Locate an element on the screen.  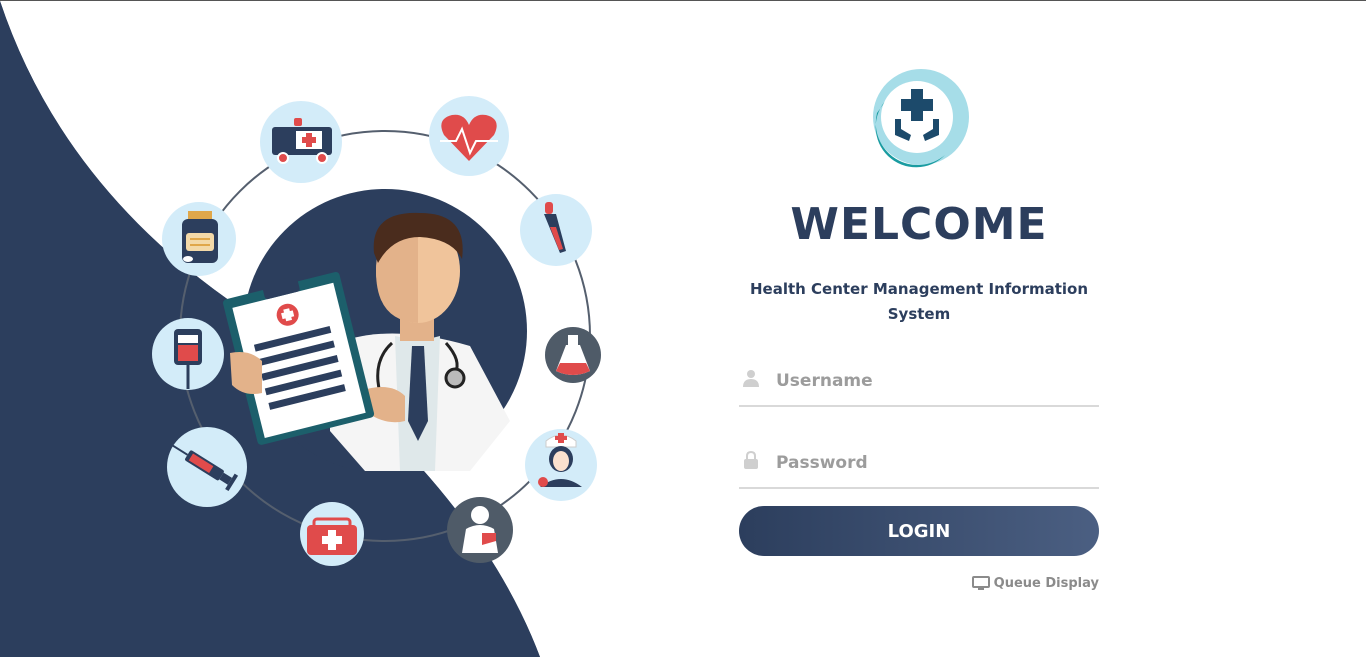
medicine-bottle-icon is located at coordinates (199, 239).